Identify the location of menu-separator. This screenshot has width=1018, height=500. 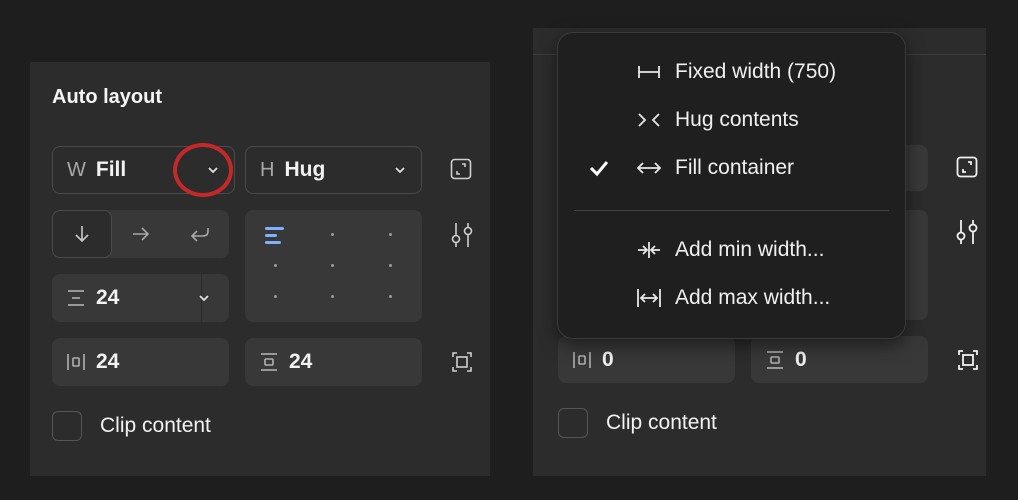
(731, 210).